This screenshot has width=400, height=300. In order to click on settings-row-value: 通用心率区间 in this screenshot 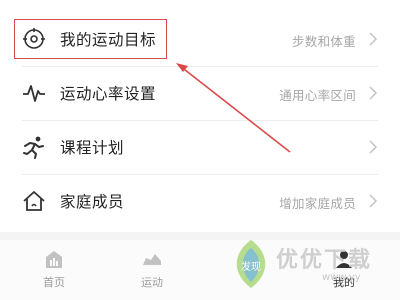, I will do `click(317, 95)`.